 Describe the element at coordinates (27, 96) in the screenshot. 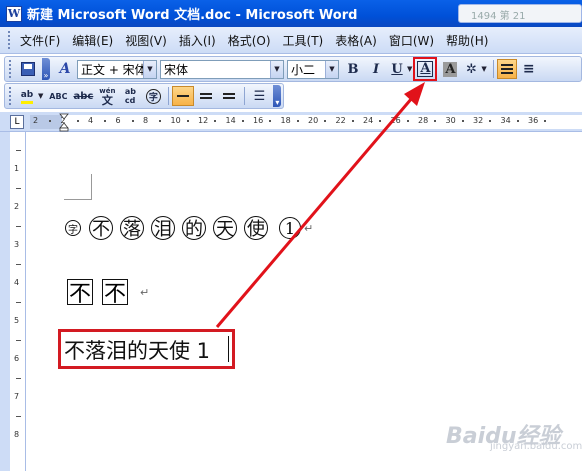

I see `highlight-button: ab` at that location.